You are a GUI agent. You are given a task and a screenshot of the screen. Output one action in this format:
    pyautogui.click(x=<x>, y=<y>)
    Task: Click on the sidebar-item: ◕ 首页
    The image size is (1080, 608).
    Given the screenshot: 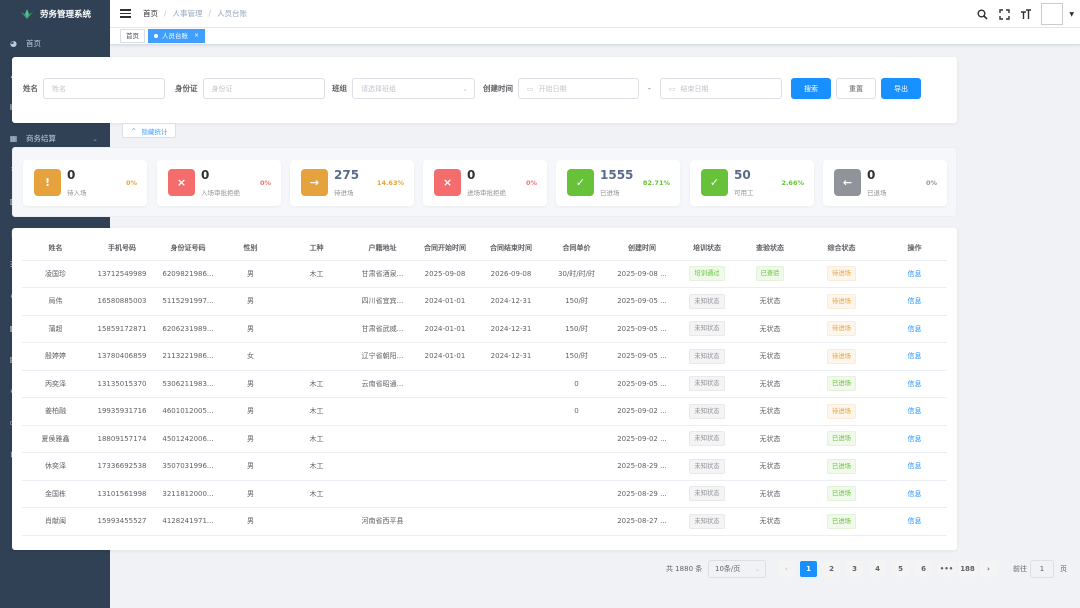 What is the action you would take?
    pyautogui.click(x=55, y=44)
    